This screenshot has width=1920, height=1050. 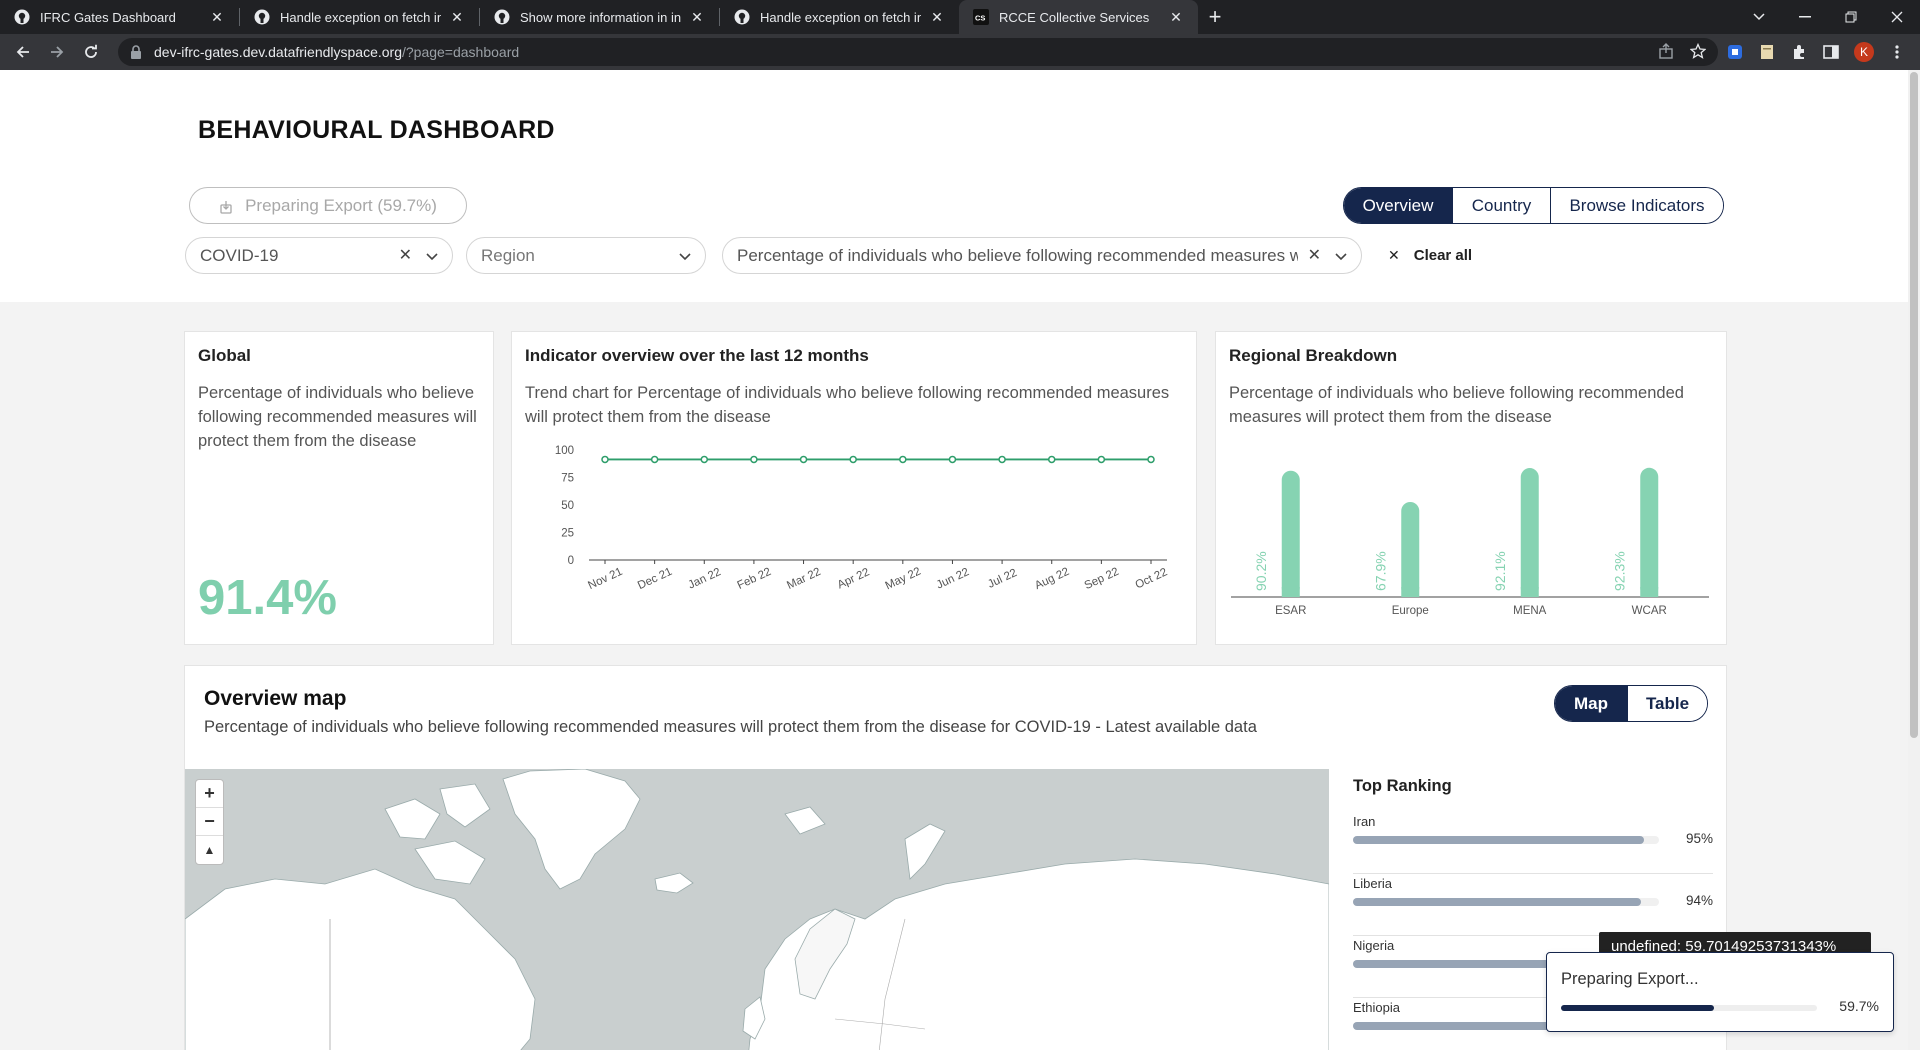 What do you see at coordinates (1430, 255) in the screenshot?
I see `clear-all-button: ✕ Clear all` at bounding box center [1430, 255].